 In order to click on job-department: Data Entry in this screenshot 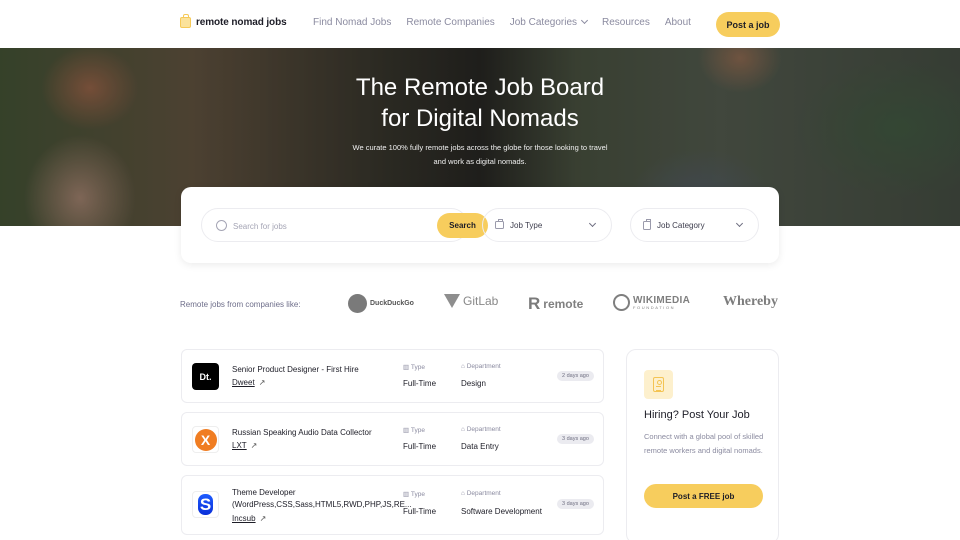, I will do `click(480, 446)`.